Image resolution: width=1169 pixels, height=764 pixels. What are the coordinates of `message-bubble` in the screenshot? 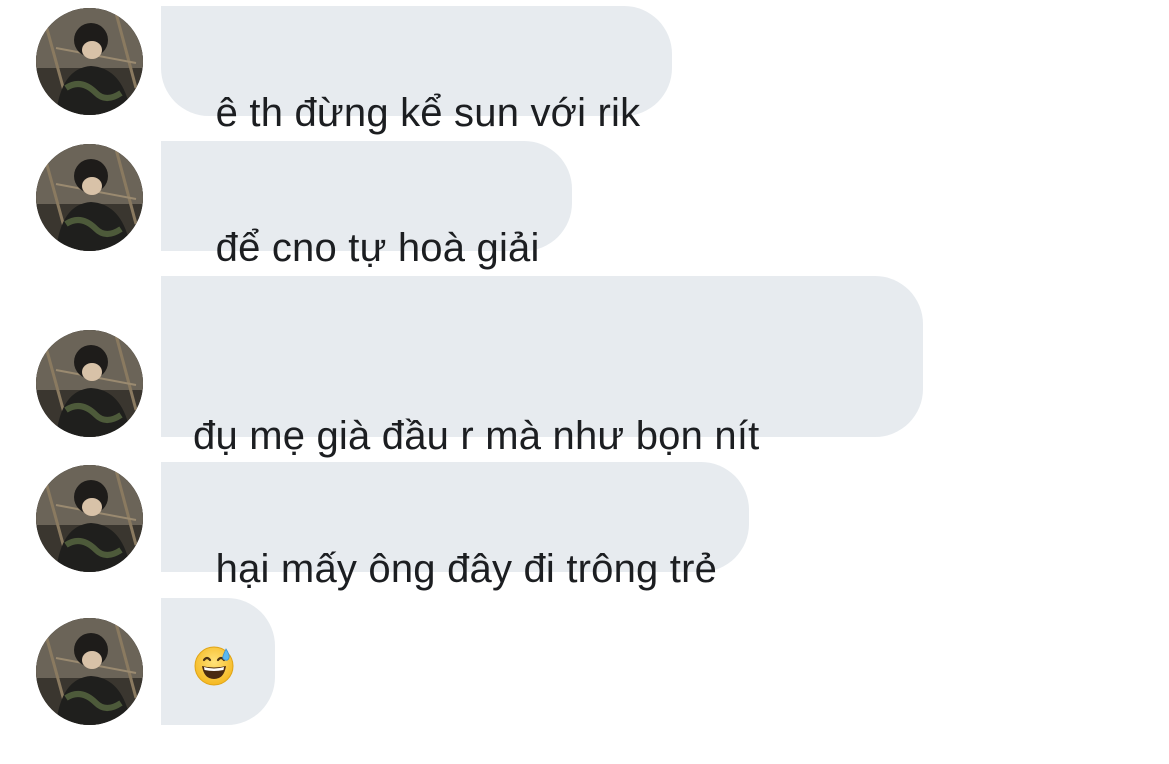 It's located at (218, 661).